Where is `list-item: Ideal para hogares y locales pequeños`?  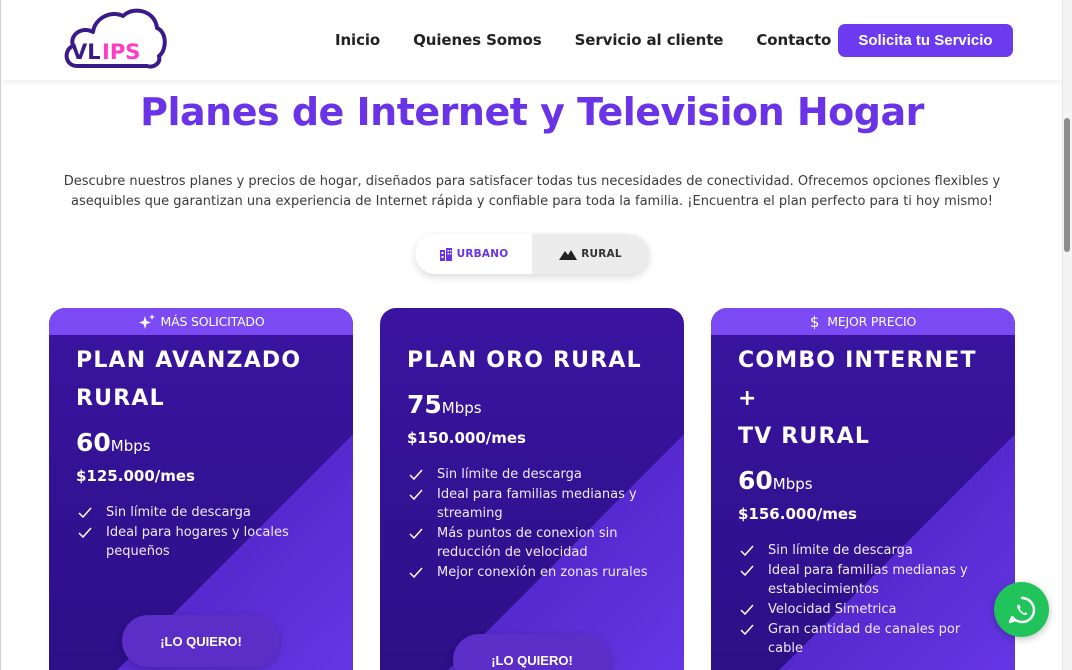
list-item: Ideal para hogares y locales pequeños is located at coordinates (204, 542).